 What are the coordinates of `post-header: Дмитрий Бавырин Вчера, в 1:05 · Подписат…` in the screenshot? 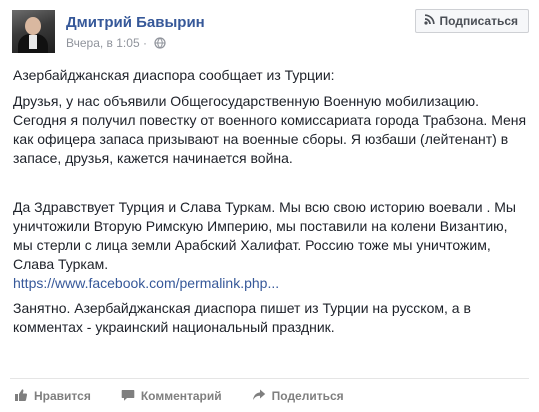 It's located at (269, 33).